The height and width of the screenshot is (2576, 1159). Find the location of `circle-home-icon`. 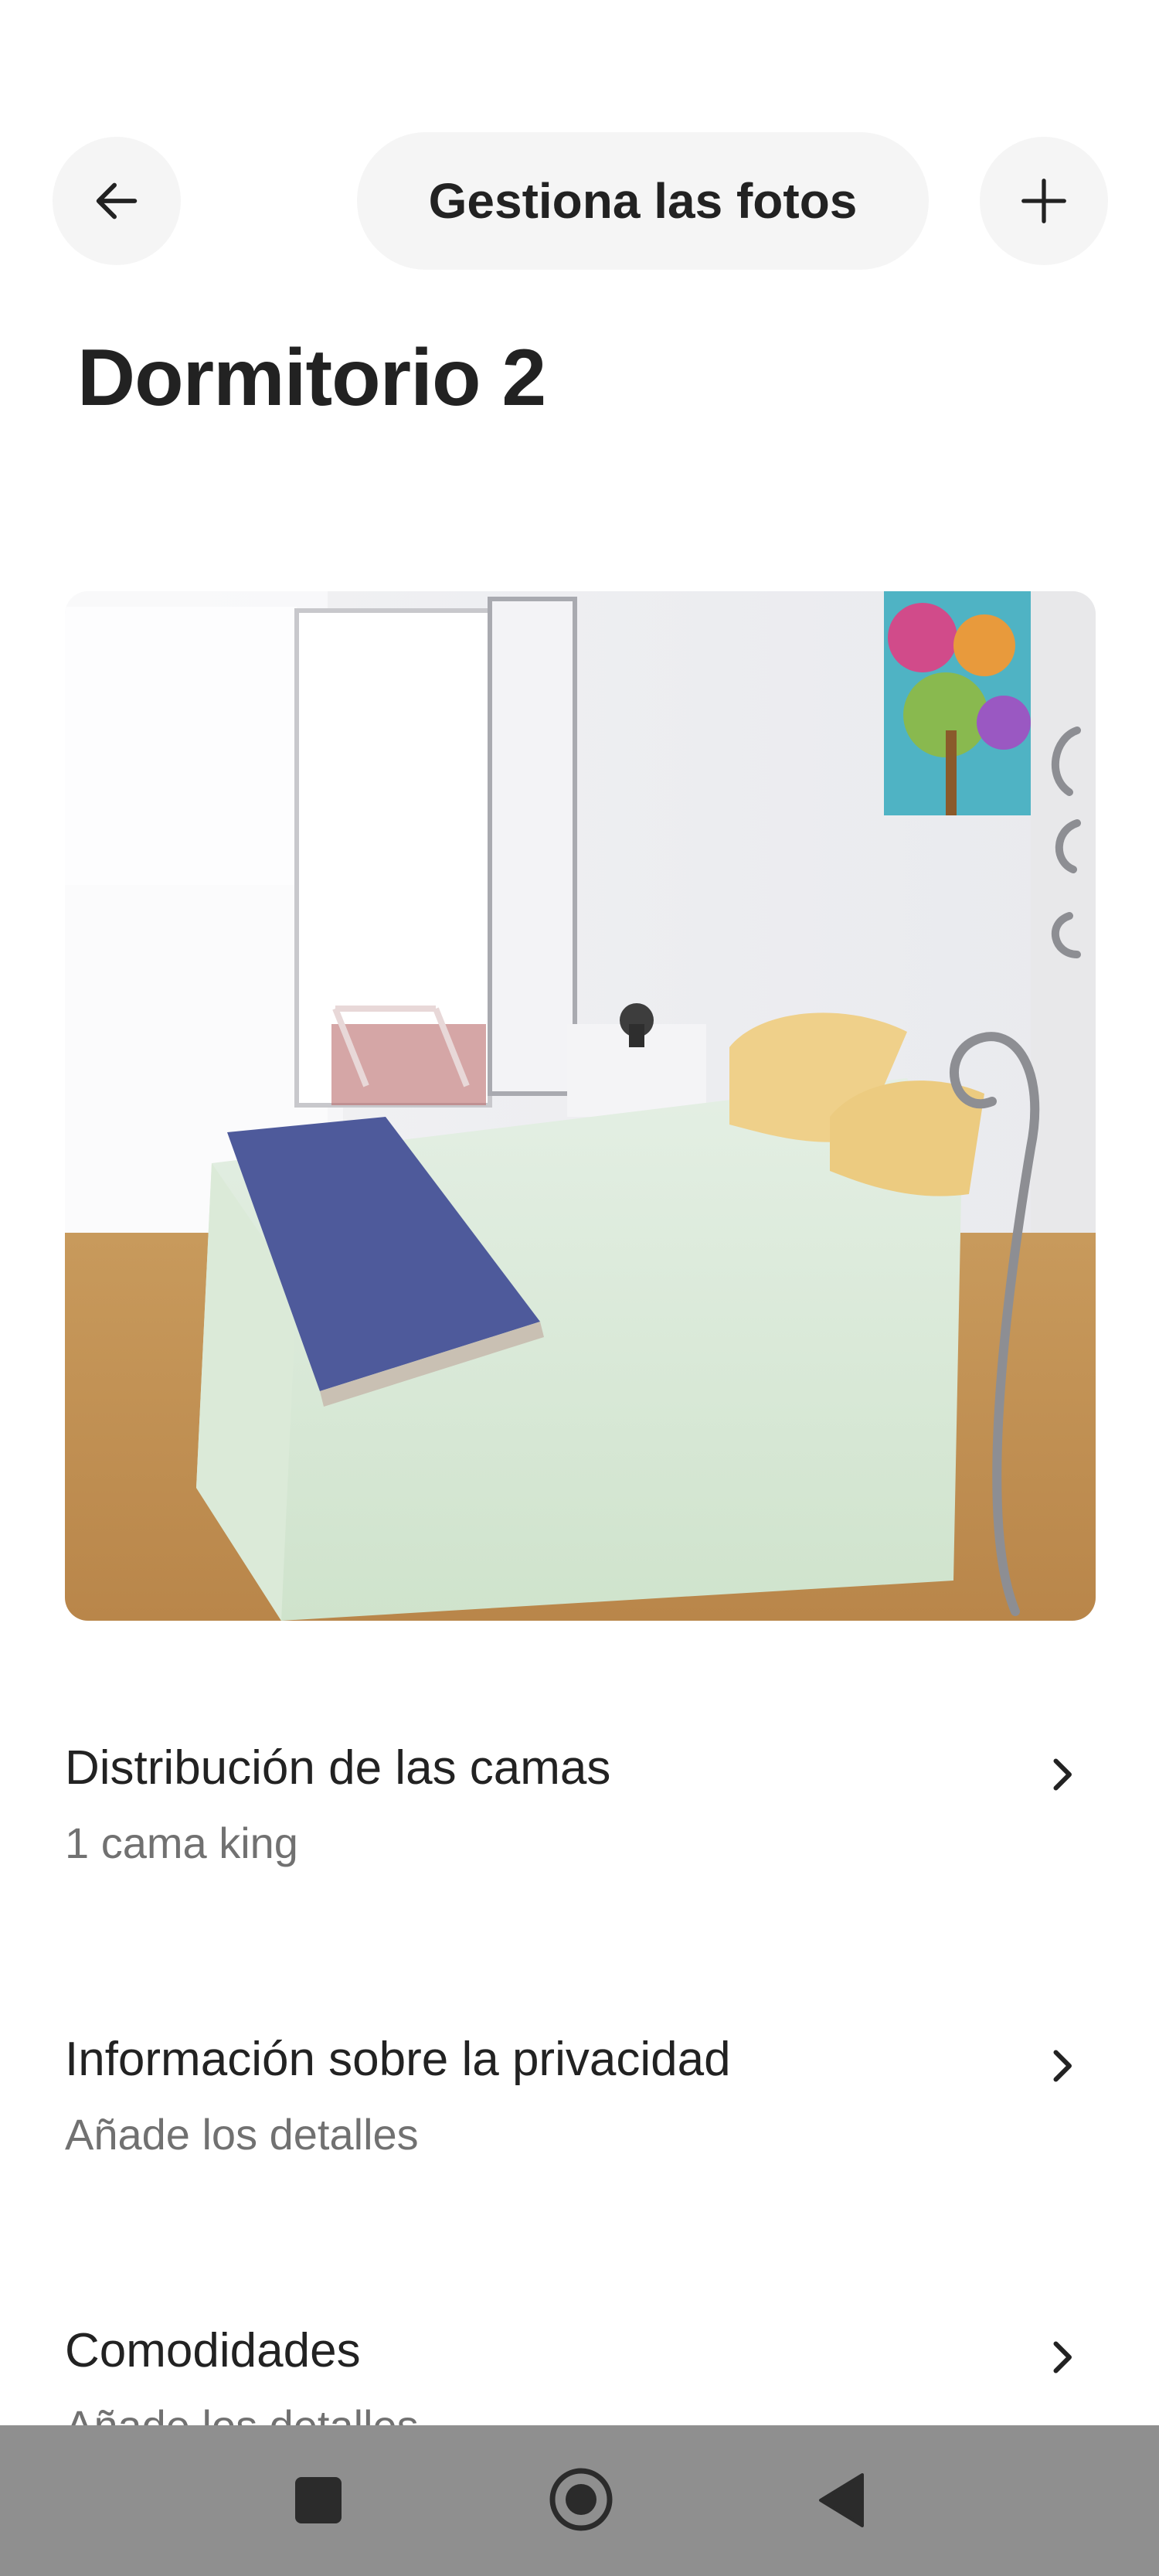

circle-home-icon is located at coordinates (581, 2499).